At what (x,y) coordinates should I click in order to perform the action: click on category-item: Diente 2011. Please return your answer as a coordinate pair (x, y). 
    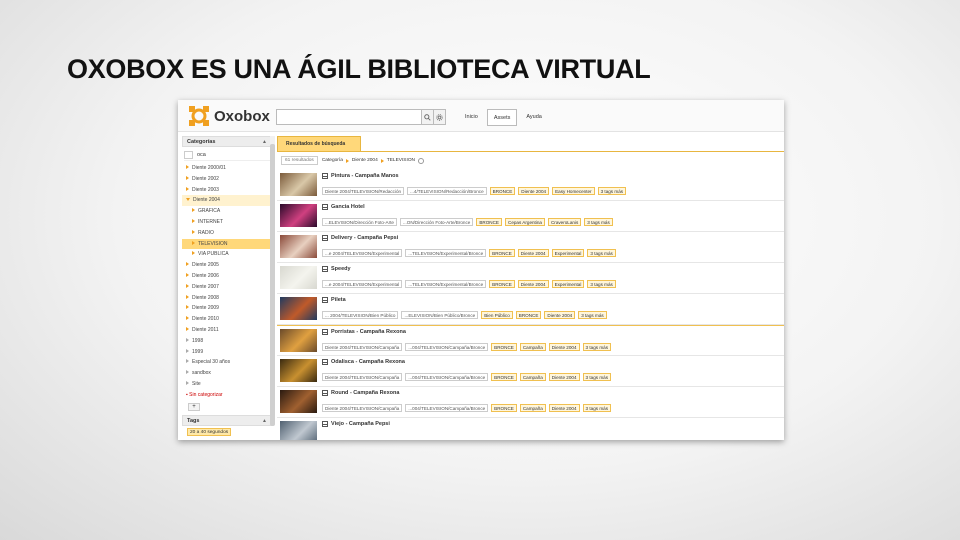
    Looking at the image, I should click on (227, 330).